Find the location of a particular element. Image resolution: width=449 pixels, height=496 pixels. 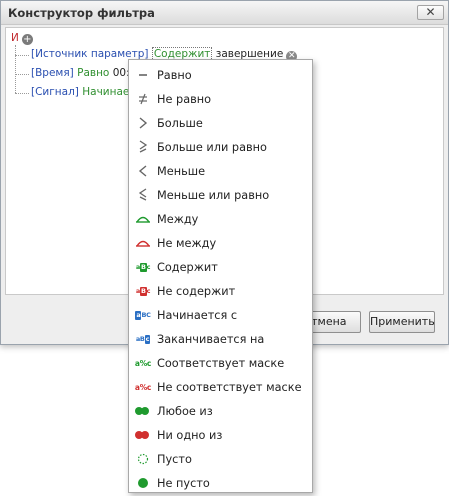

menu-item-label: Начинается с is located at coordinates (197, 315).